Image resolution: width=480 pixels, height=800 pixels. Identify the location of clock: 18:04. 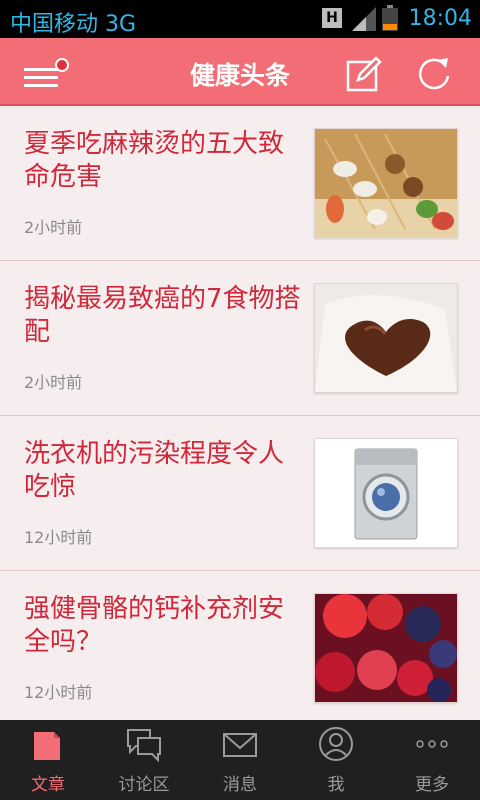
(440, 18).